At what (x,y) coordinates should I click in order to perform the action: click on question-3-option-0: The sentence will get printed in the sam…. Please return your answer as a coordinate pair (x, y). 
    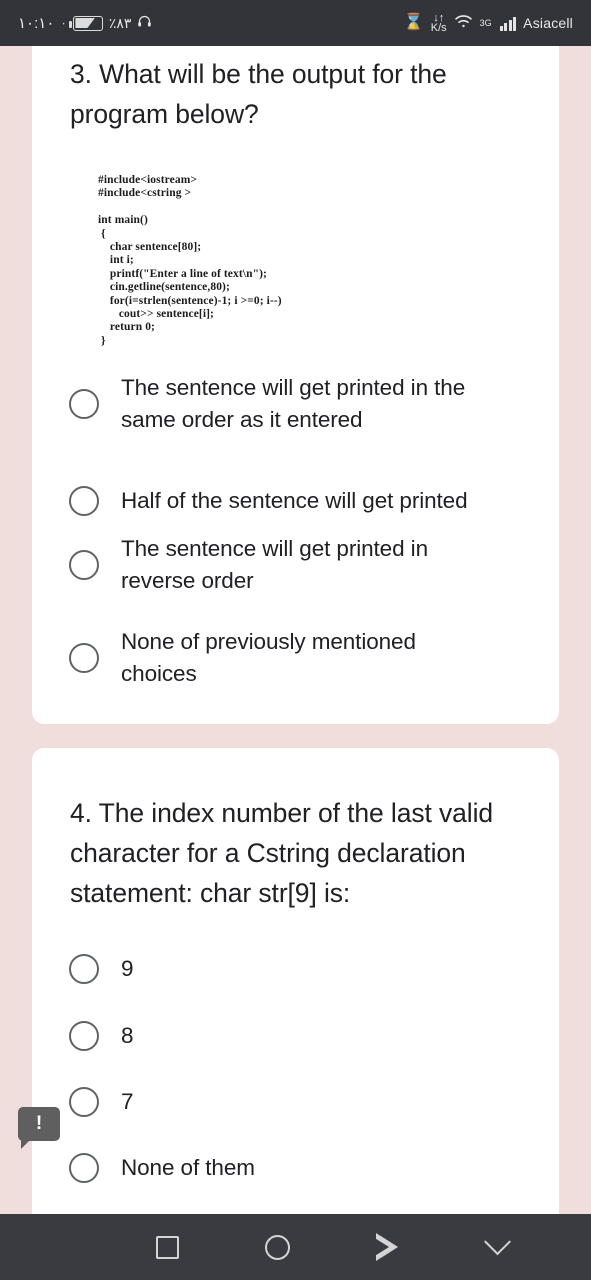
    Looking at the image, I should click on (295, 404).